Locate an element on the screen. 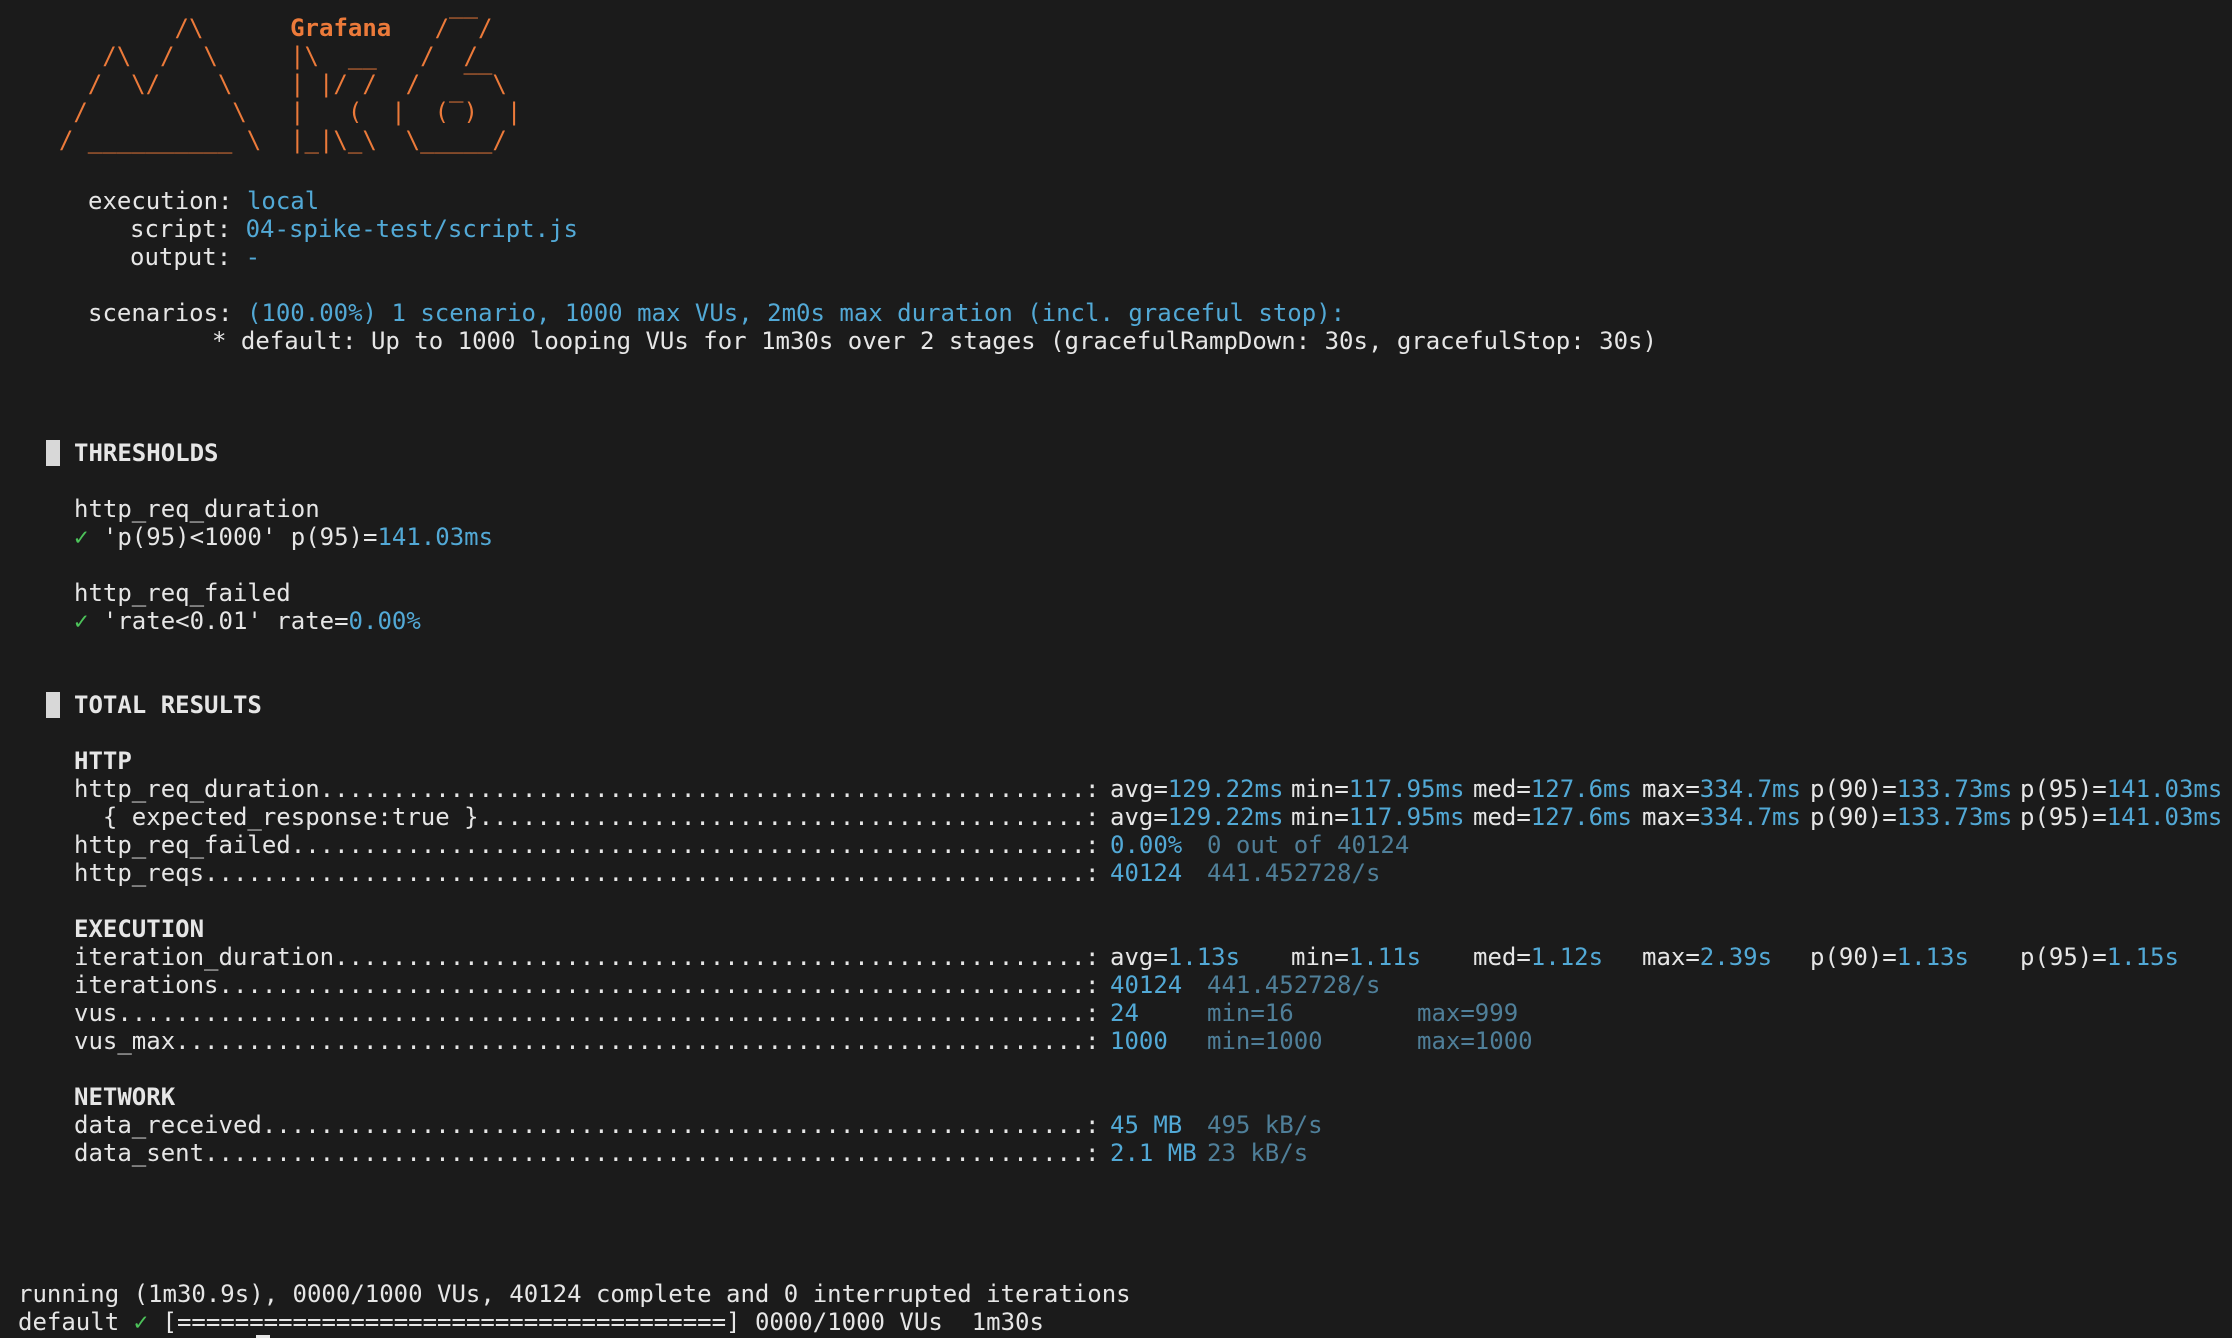  stat-value: 1.12s is located at coordinates (1567, 957).